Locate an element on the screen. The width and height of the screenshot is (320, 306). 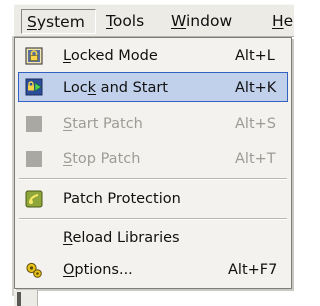
menu-item-locked-mode: Locked Mode Alt+L is located at coordinates (153, 56).